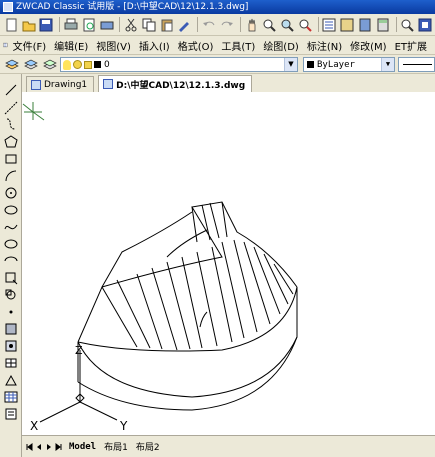 This screenshot has width=435, height=457. What do you see at coordinates (11, 210) in the screenshot?
I see `revision-cloud-icon` at bounding box center [11, 210].